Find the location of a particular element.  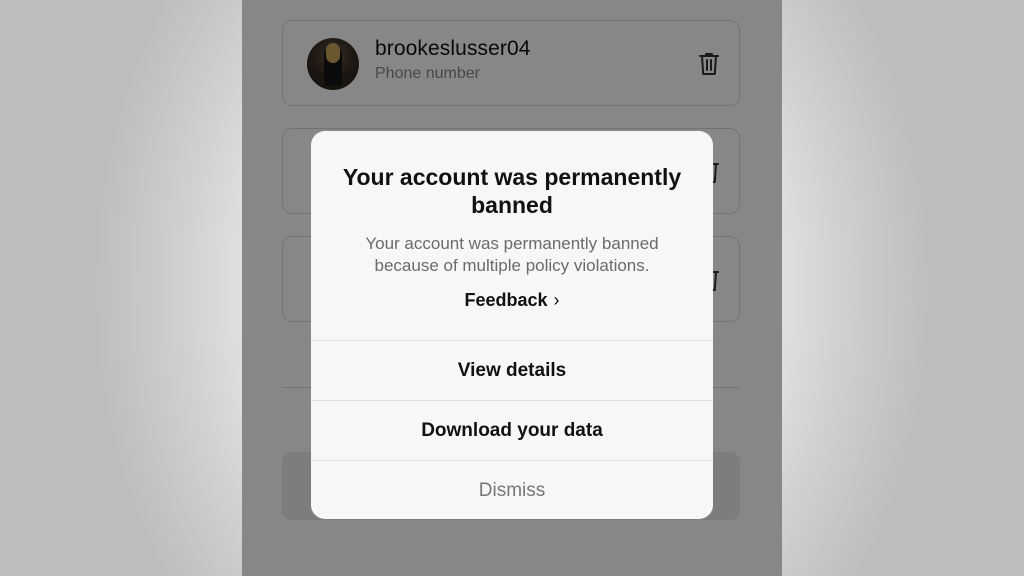

feedback-link: Feedback › is located at coordinates (512, 300).